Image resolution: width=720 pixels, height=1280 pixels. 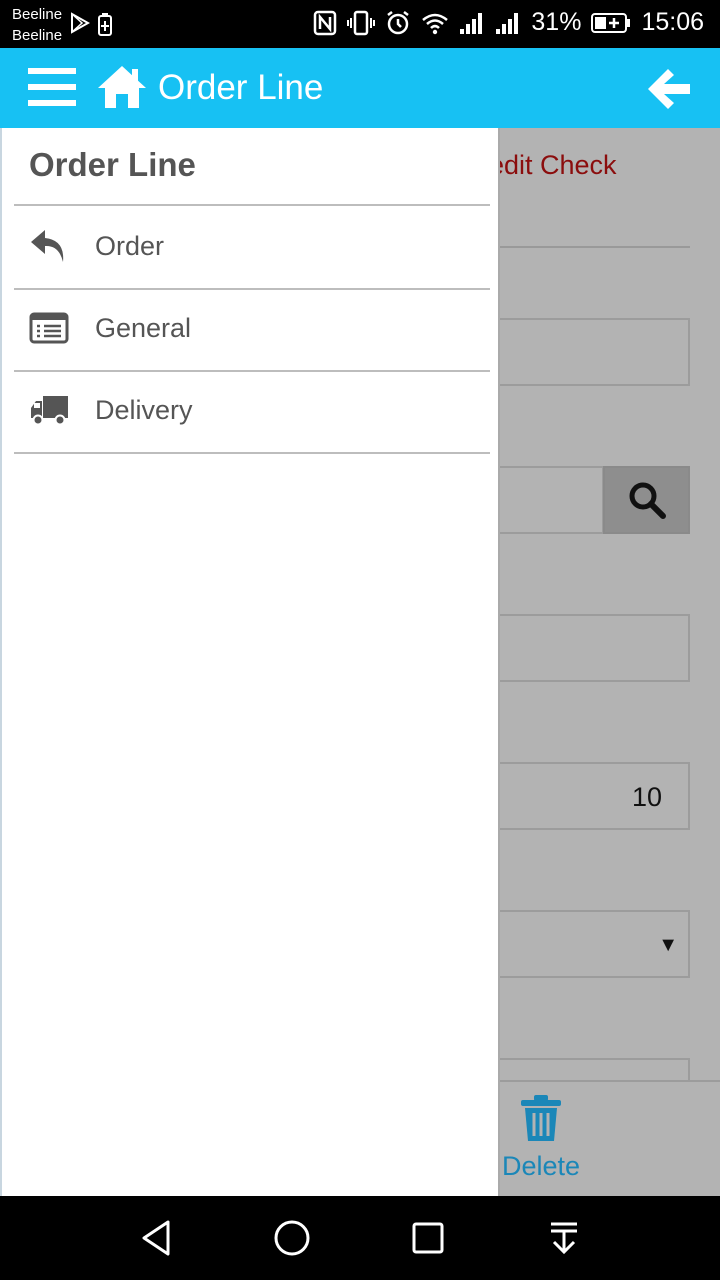 I want to click on system-nav-bar, so click(x=360, y=1238).